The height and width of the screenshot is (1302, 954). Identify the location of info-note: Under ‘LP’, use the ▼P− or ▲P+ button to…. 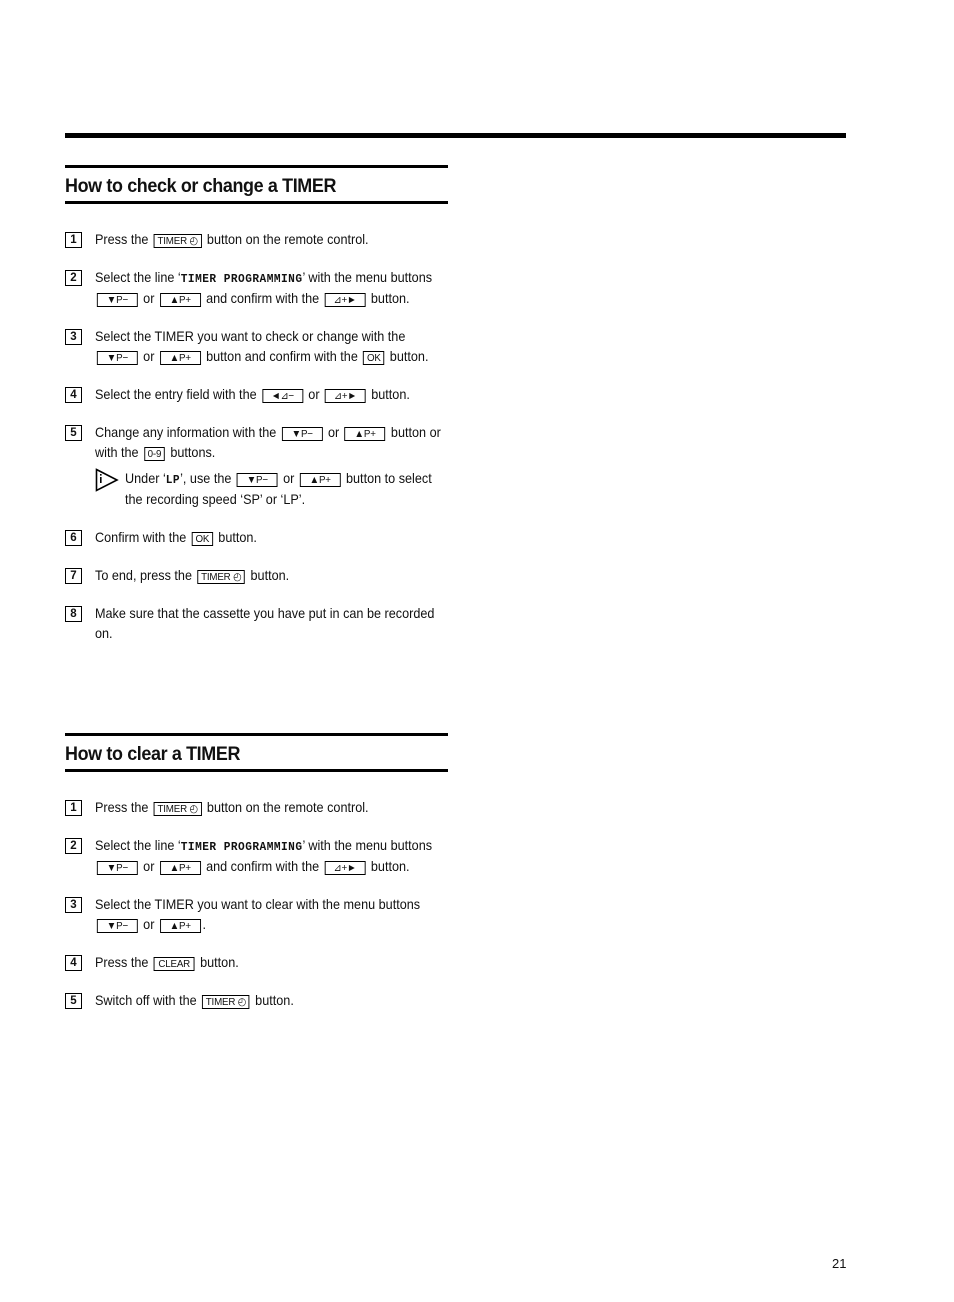
(271, 489).